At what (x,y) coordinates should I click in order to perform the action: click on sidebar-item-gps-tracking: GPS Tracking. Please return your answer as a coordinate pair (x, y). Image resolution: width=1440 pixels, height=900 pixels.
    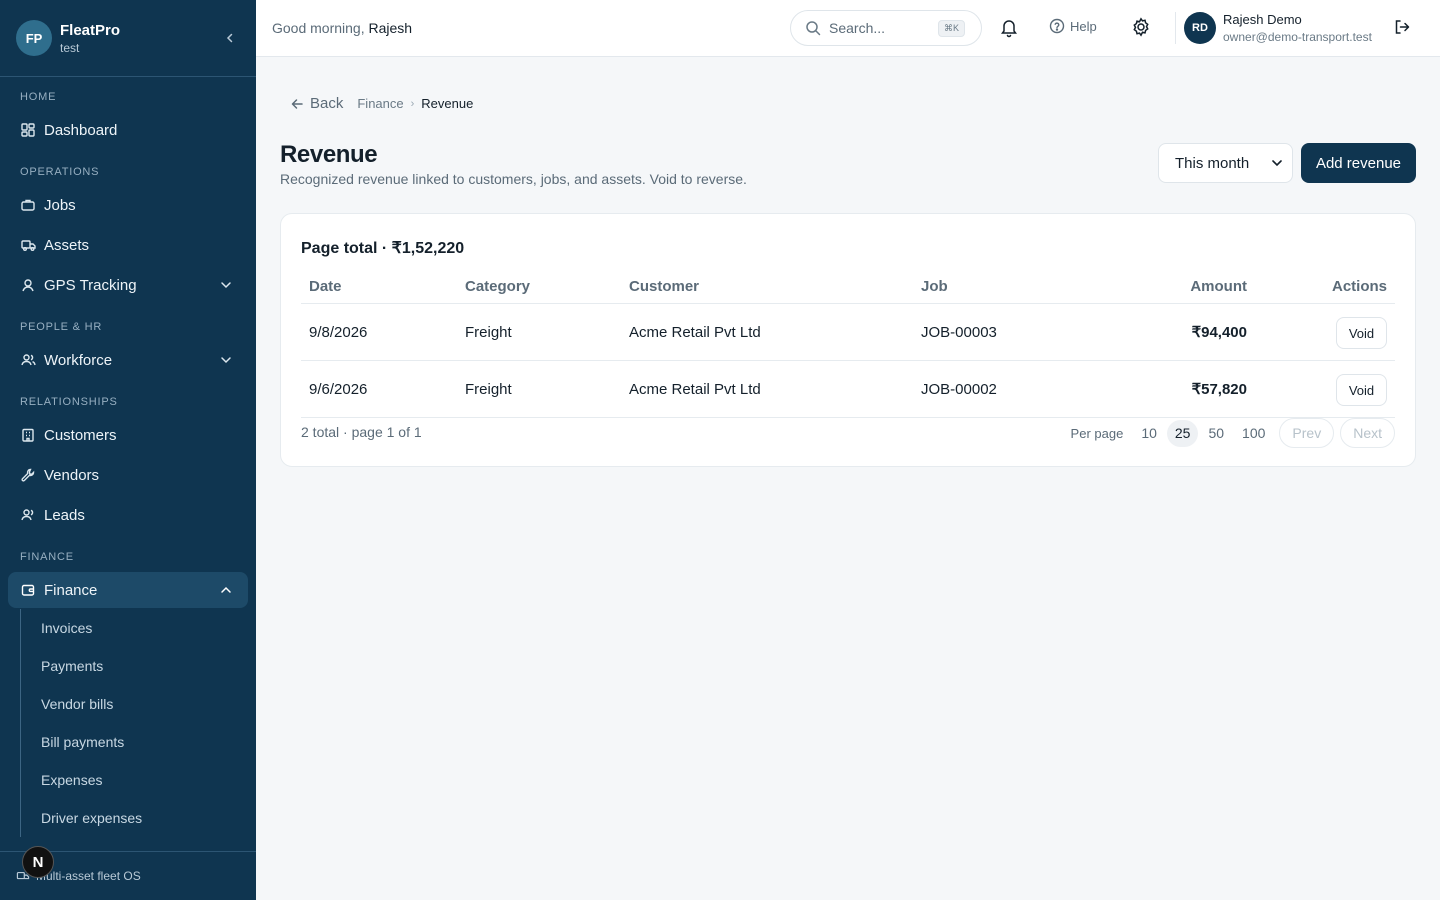
    Looking at the image, I should click on (128, 285).